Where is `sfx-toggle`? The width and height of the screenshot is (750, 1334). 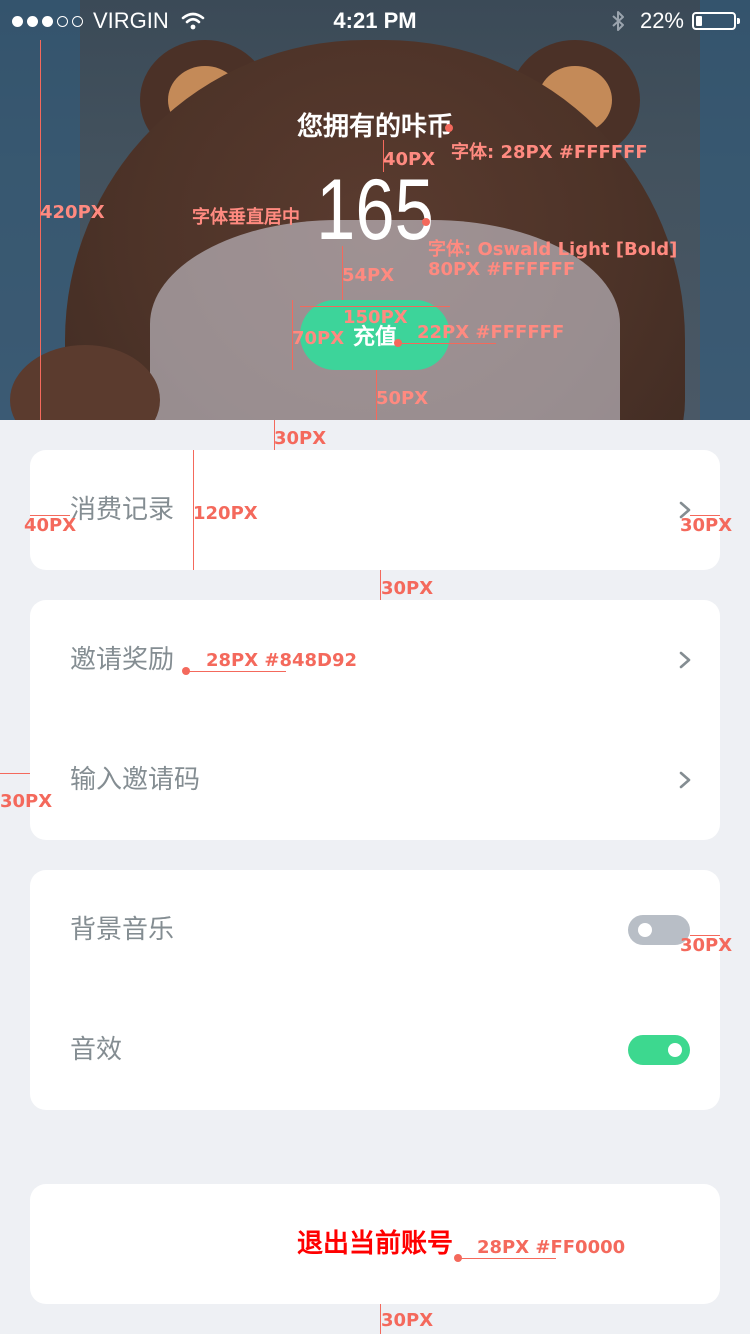
sfx-toggle is located at coordinates (659, 1050).